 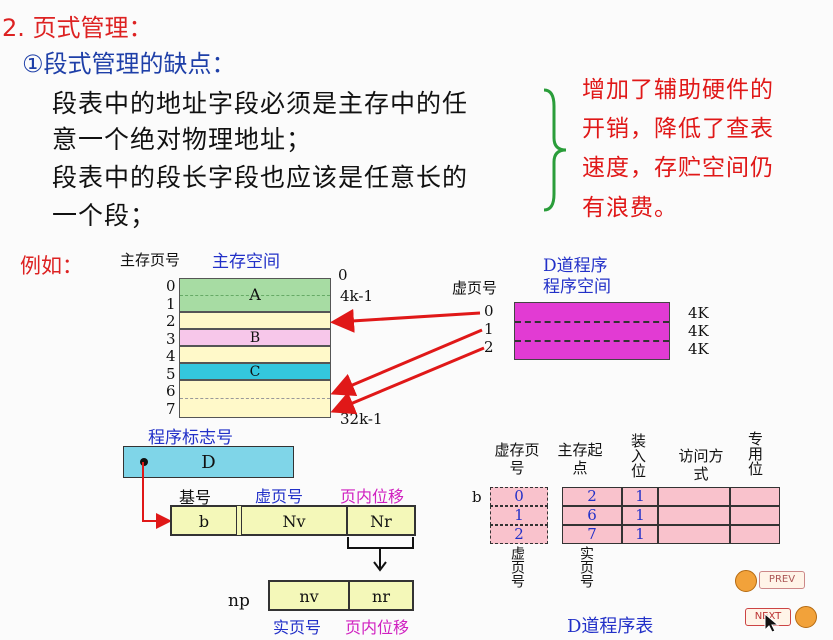 What do you see at coordinates (519, 515) in the screenshot?
I see `cell-vpage: 1` at bounding box center [519, 515].